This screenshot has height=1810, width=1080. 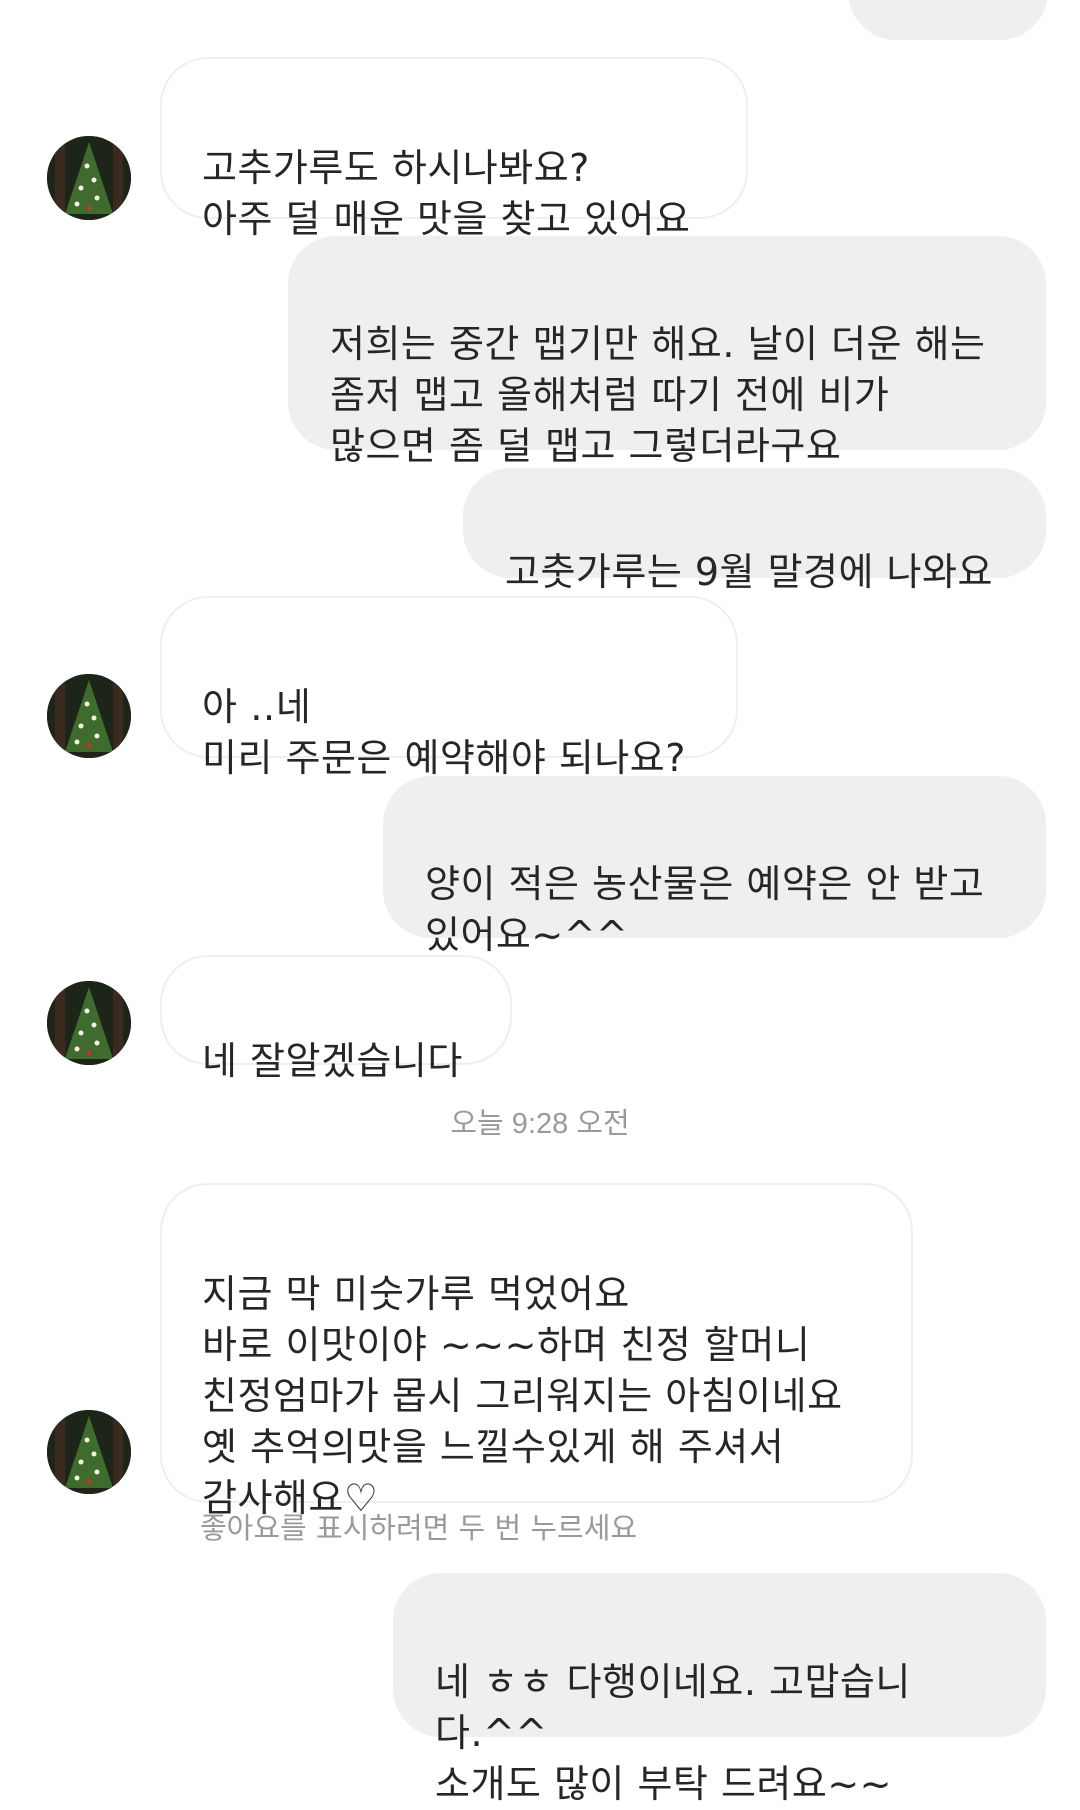 What do you see at coordinates (749, 572) in the screenshot?
I see `message-text: 고춧가루는 9월 말경에 나와요` at bounding box center [749, 572].